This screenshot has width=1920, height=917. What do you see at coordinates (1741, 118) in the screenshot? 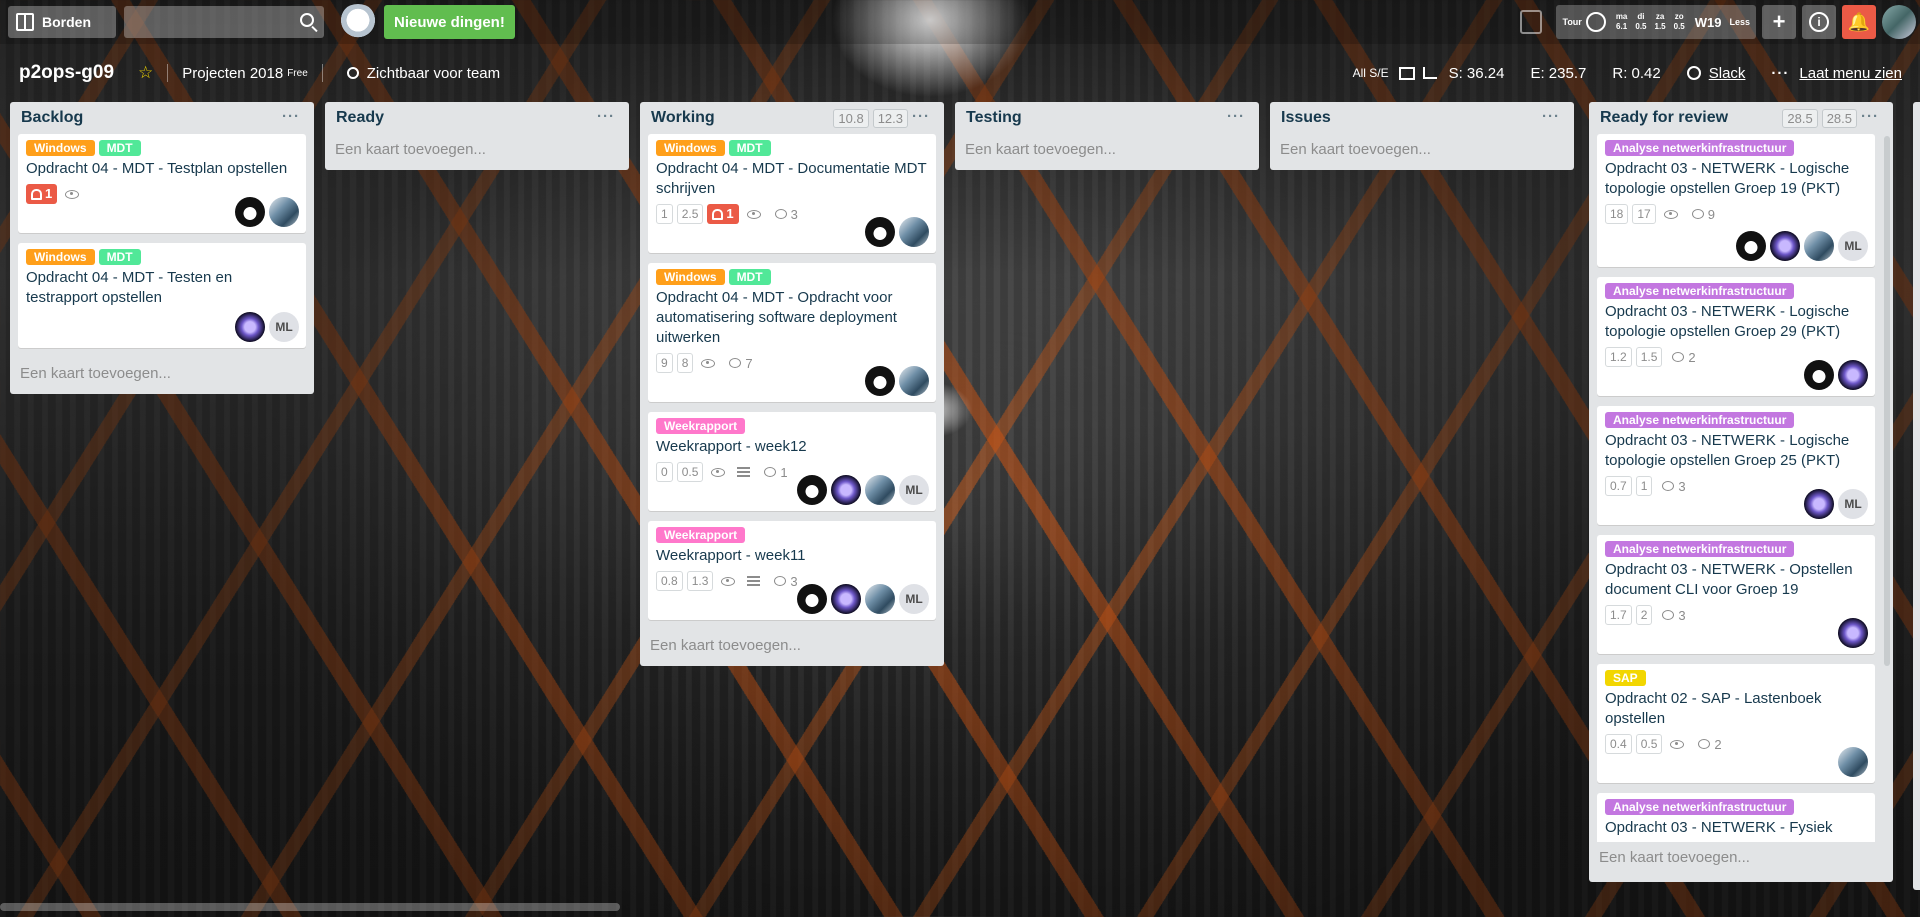
I see `list-header: Ready for review 28.5 28.5 ···` at bounding box center [1741, 118].